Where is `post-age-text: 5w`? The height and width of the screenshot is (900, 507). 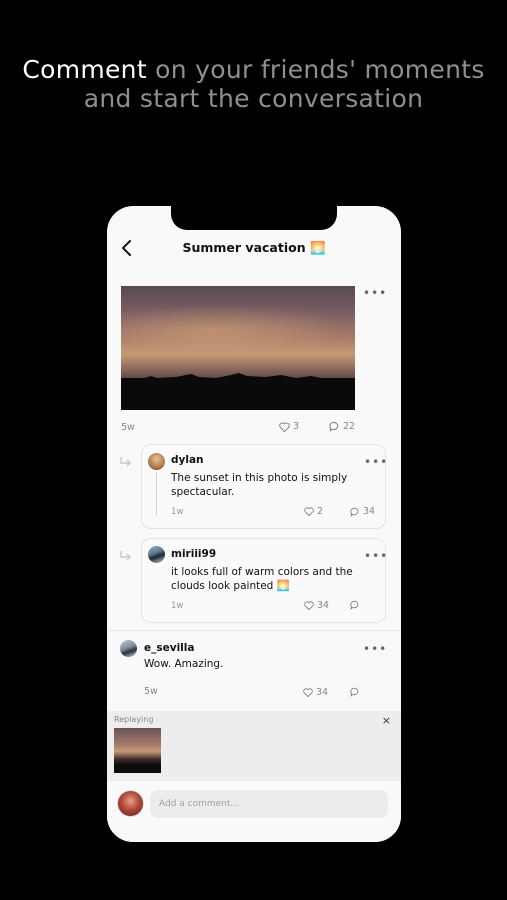 post-age-text: 5w is located at coordinates (128, 427).